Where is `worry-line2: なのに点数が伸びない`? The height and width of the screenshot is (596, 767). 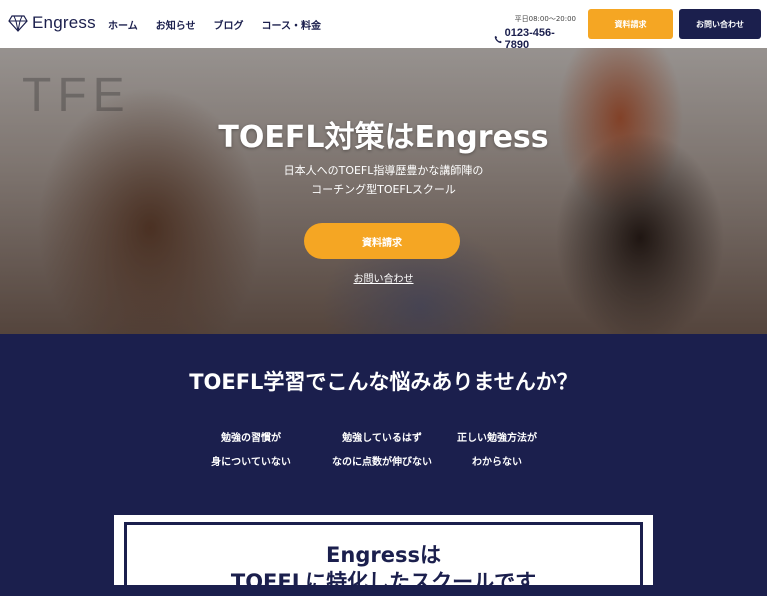
worry-line2: なのに点数が伸びない is located at coordinates (382, 462).